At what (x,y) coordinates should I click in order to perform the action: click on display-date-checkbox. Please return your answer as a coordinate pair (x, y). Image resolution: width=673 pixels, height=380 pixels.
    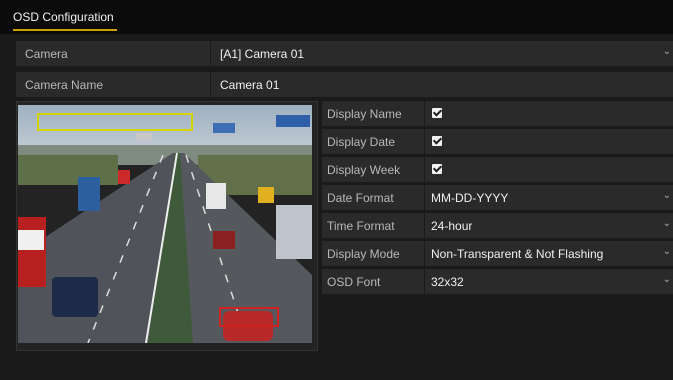
    Looking at the image, I should click on (437, 141).